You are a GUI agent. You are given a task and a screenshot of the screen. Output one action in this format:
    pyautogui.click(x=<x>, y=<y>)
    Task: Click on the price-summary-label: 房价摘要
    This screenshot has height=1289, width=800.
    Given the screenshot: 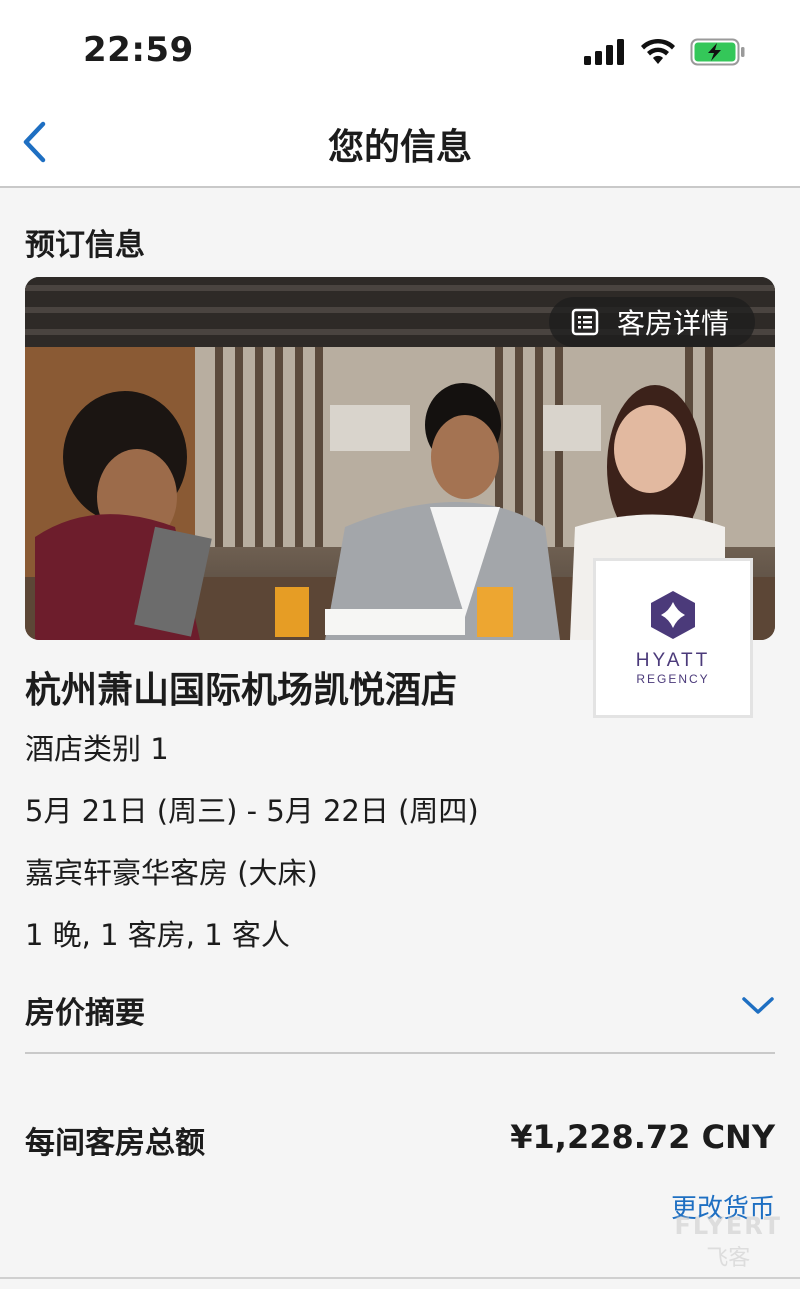 What is the action you would take?
    pyautogui.click(x=85, y=1013)
    